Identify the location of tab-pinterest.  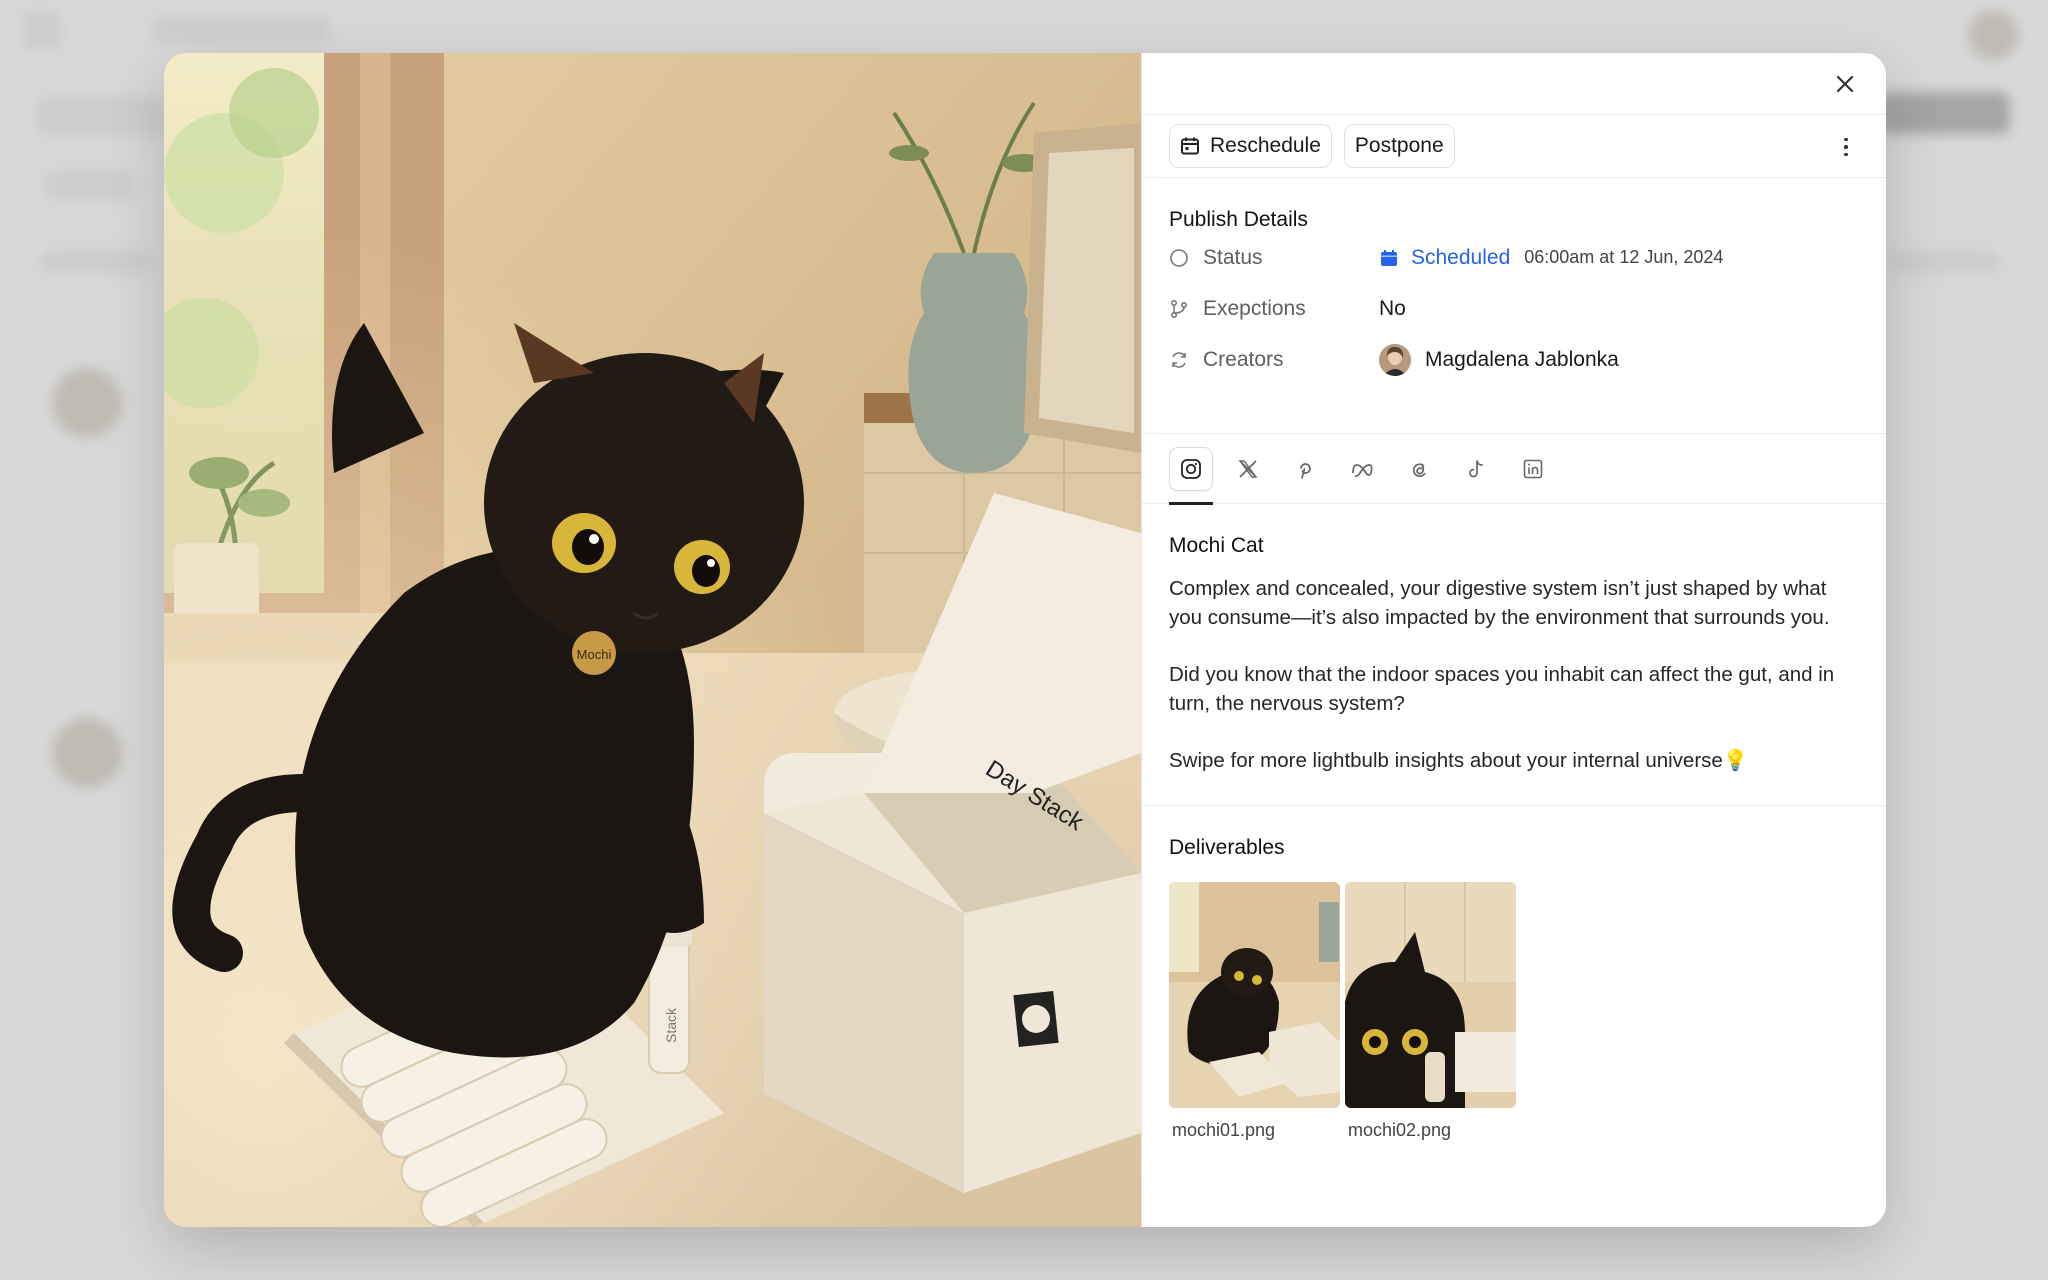
(1305, 469).